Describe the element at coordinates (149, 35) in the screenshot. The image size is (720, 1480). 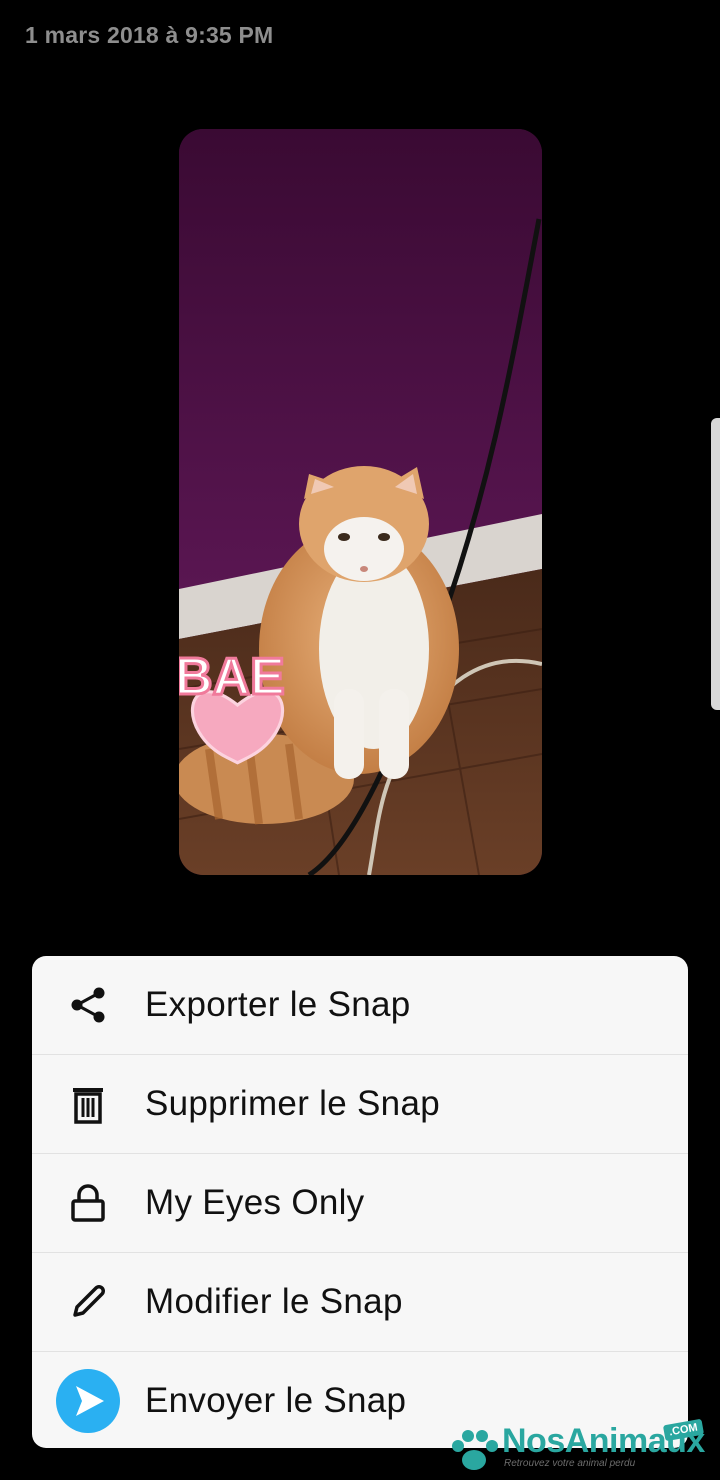
I see `snap-timestamp: 1 mars 2018 à 9:35 PM` at that location.